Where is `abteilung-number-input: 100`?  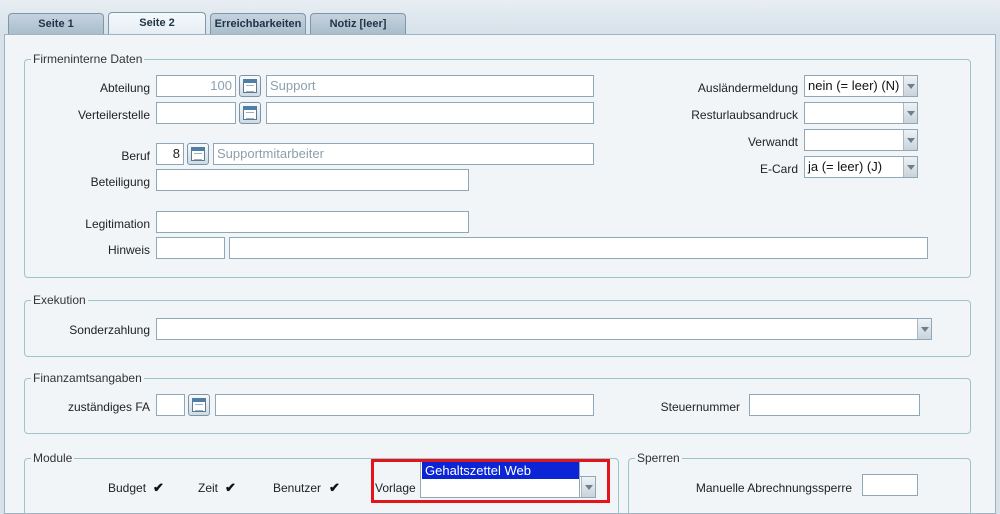
abteilung-number-input: 100 is located at coordinates (196, 86).